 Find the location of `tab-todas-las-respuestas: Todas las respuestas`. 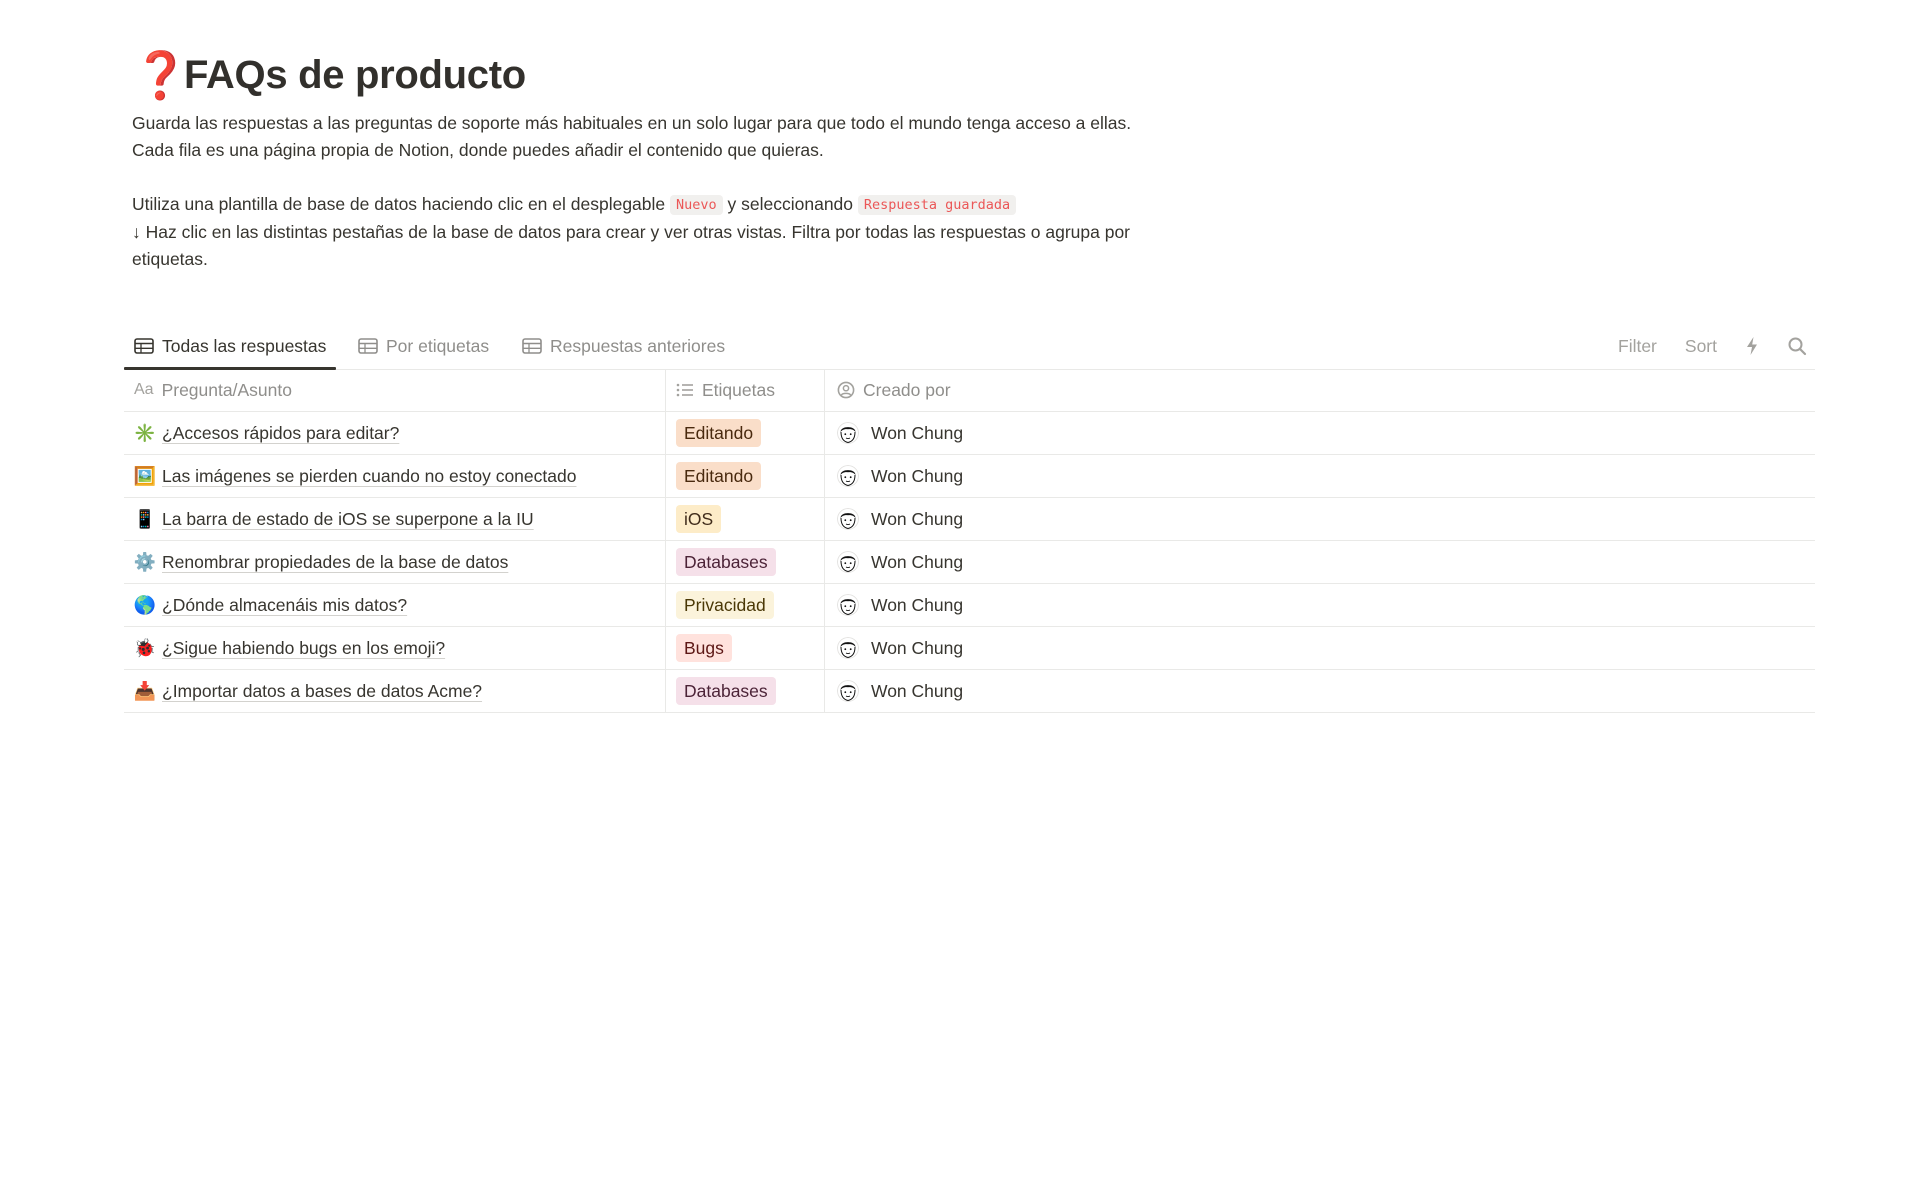

tab-todas-las-respuestas: Todas las respuestas is located at coordinates (230, 346).